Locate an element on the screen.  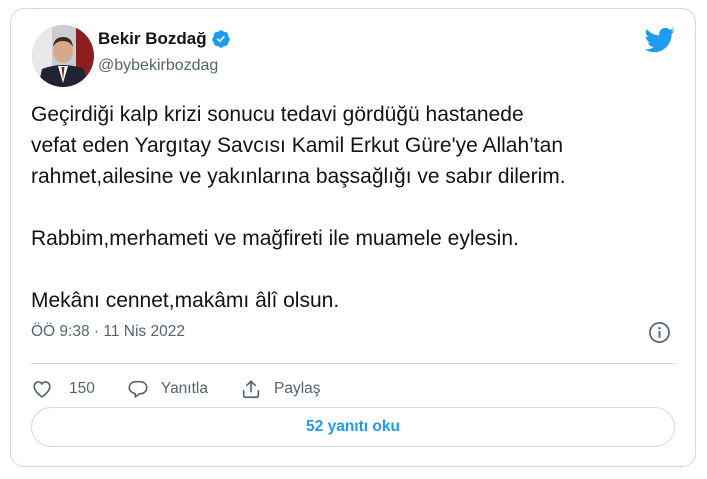
like-count: 150 is located at coordinates (82, 388).